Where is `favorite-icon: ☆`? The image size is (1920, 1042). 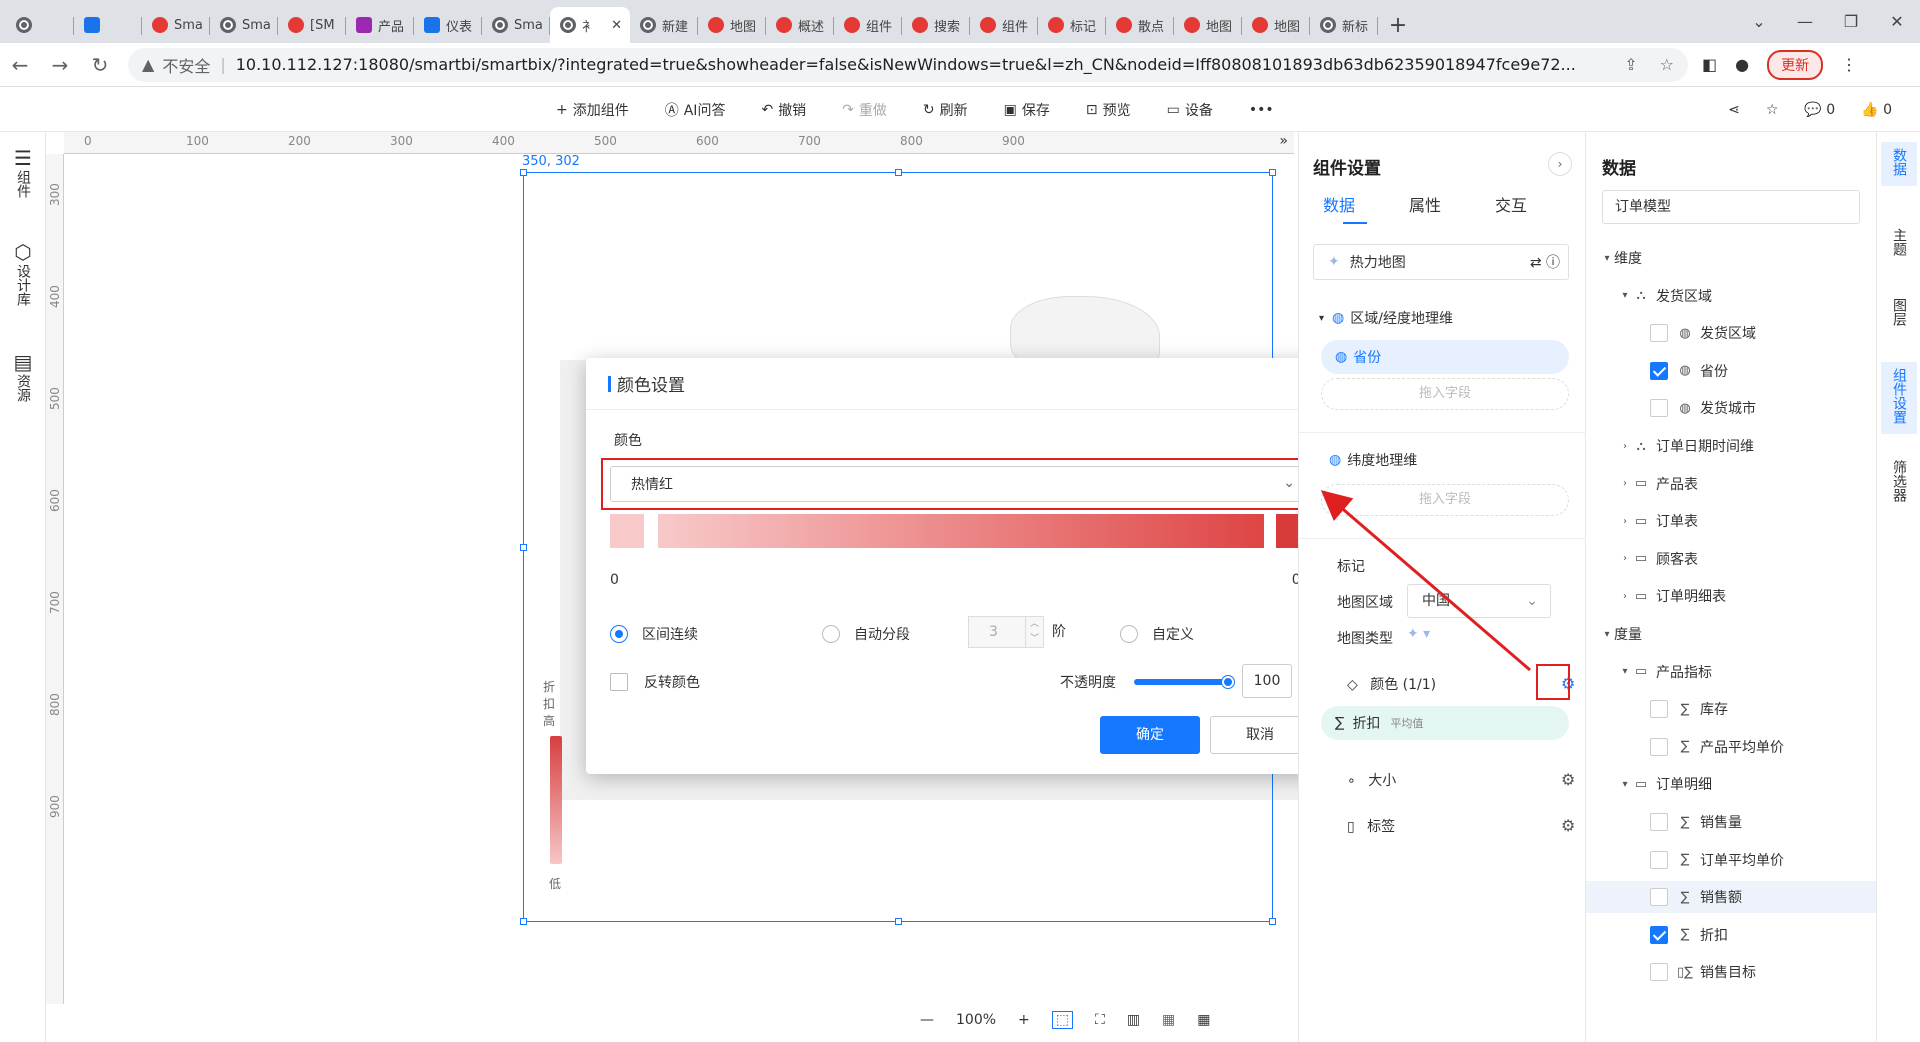
favorite-icon: ☆ is located at coordinates (1772, 110).